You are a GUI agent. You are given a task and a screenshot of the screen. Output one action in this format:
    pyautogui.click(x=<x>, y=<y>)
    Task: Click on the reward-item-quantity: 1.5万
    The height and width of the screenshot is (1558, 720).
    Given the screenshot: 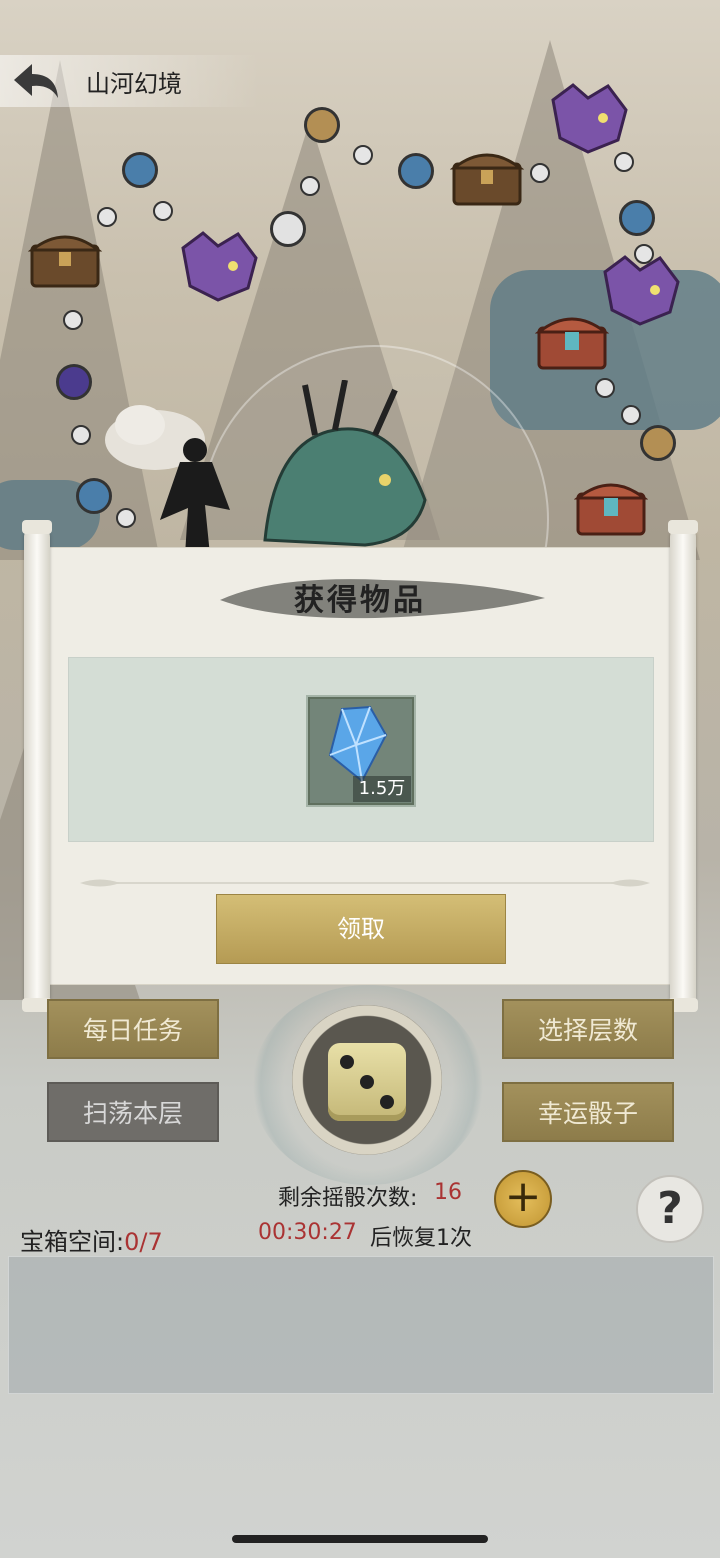 What is the action you would take?
    pyautogui.click(x=382, y=789)
    